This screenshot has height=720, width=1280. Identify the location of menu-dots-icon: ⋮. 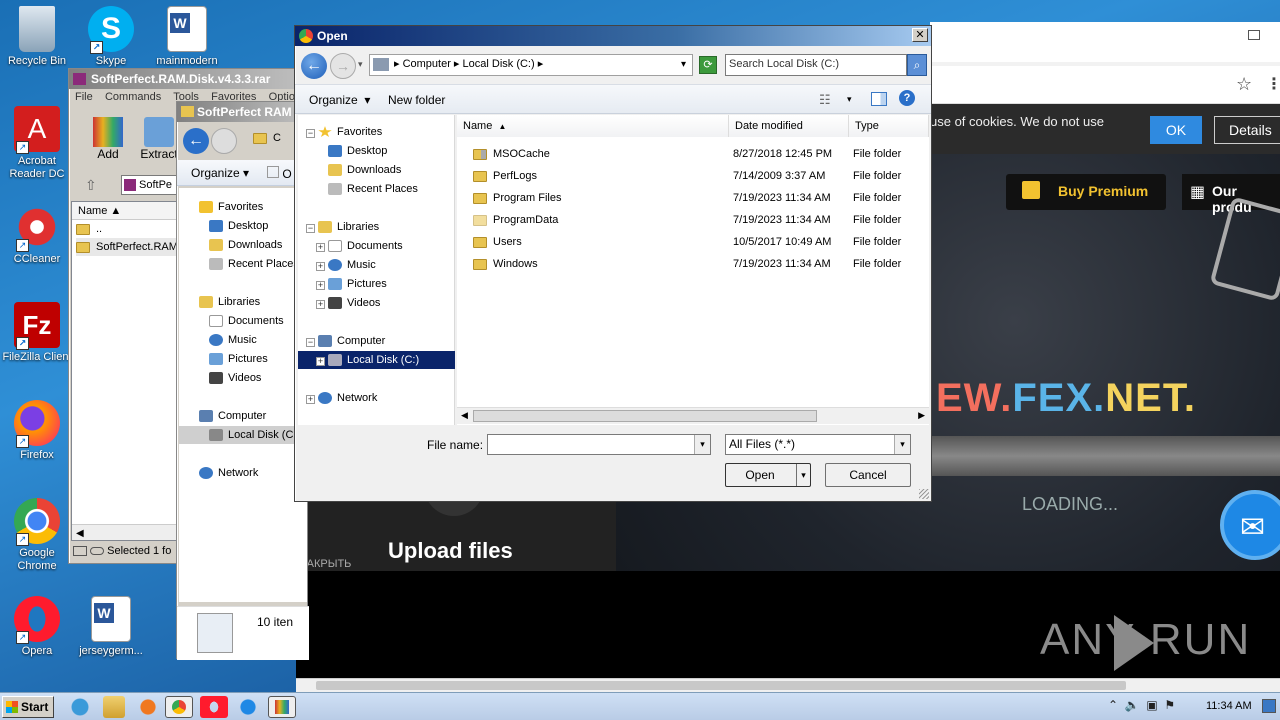
(1273, 84).